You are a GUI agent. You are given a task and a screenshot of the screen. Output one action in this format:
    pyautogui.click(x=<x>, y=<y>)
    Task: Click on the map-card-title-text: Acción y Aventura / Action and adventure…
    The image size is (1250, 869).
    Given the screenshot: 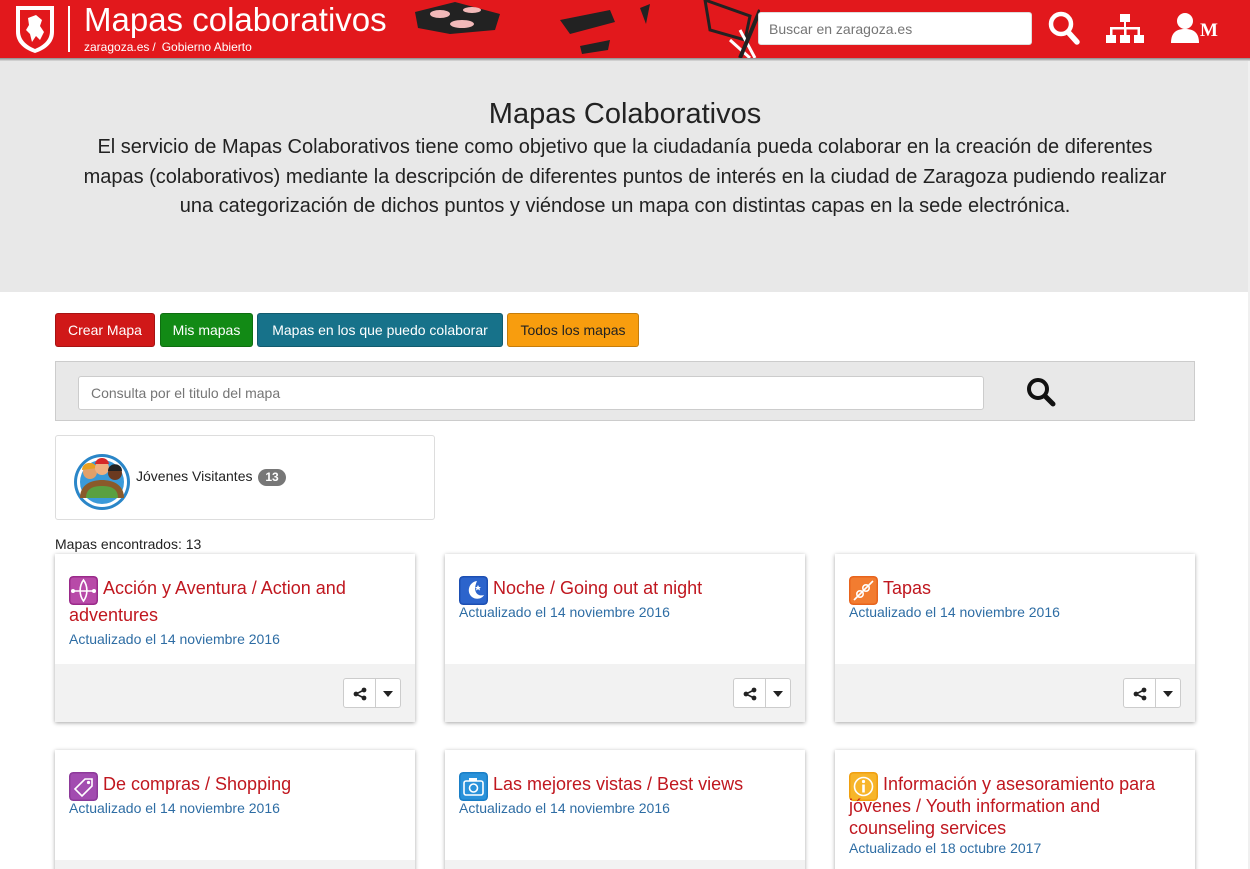 What is the action you would take?
    pyautogui.click(x=207, y=601)
    